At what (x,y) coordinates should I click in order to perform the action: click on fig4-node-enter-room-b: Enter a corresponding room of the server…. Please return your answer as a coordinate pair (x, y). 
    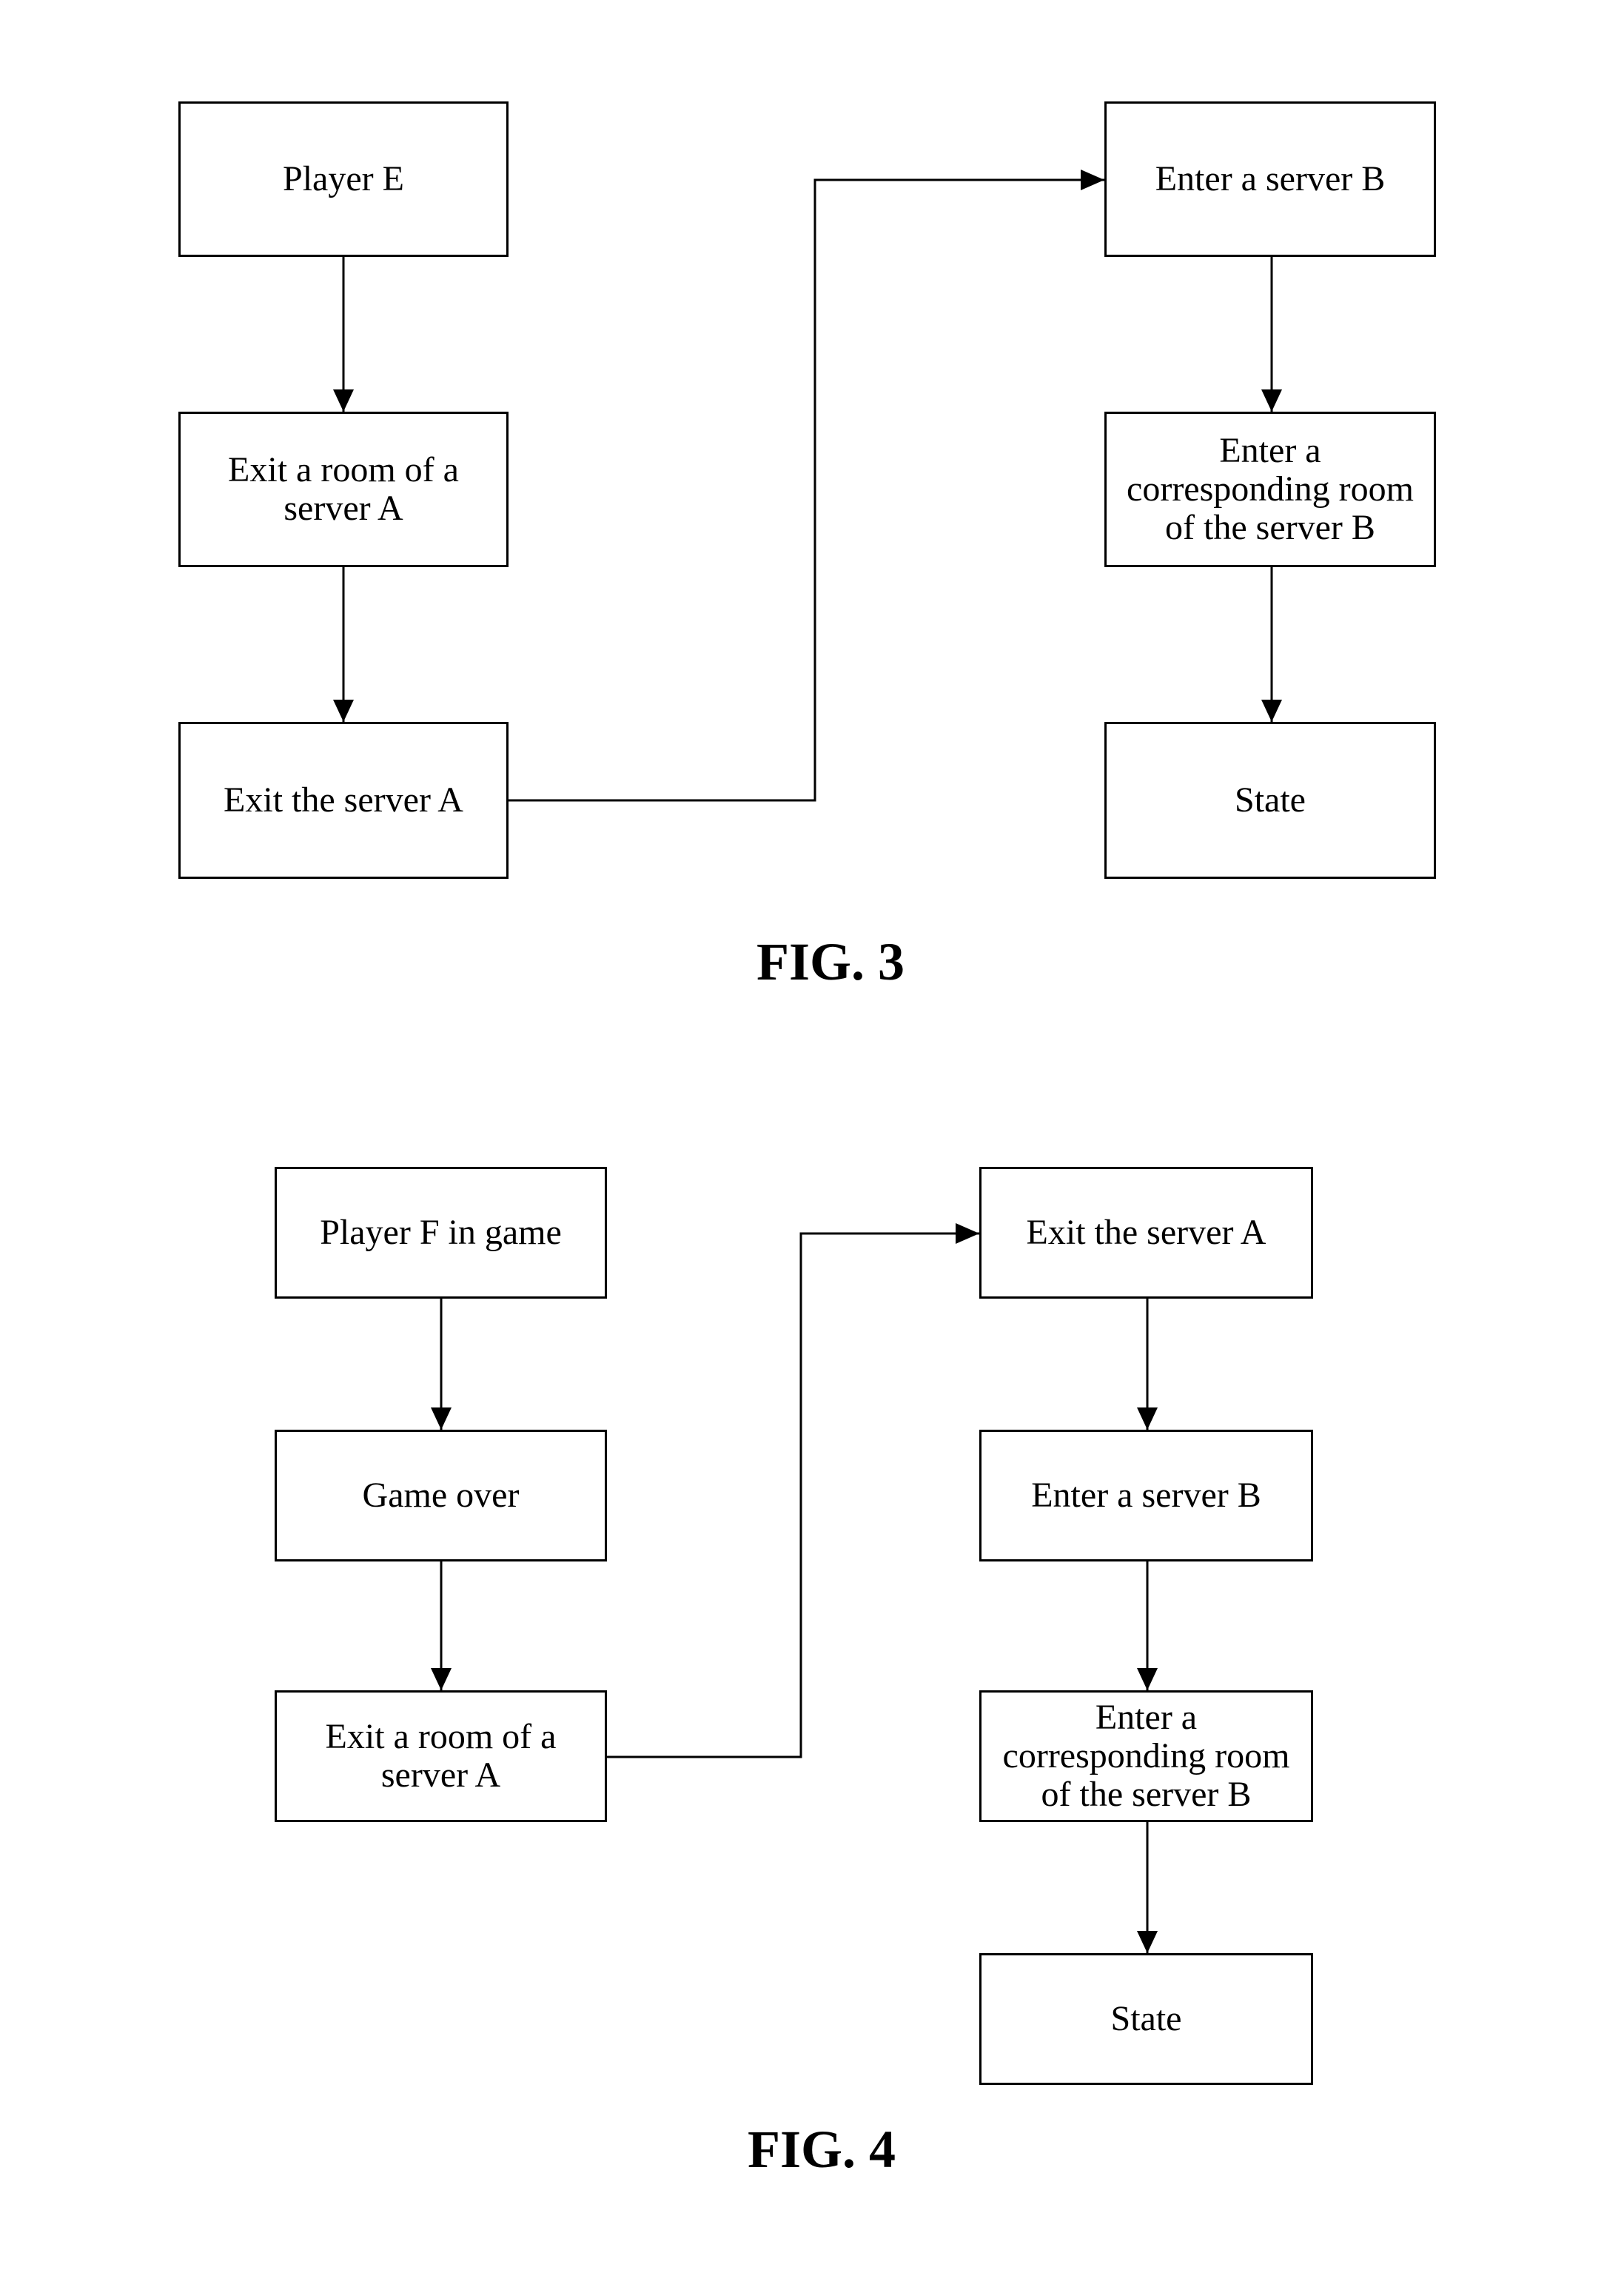
    Looking at the image, I should click on (1146, 1756).